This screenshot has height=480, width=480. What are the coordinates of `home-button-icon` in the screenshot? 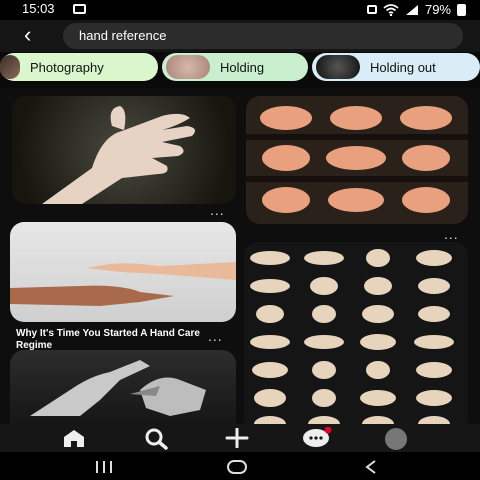 It's located at (237, 467).